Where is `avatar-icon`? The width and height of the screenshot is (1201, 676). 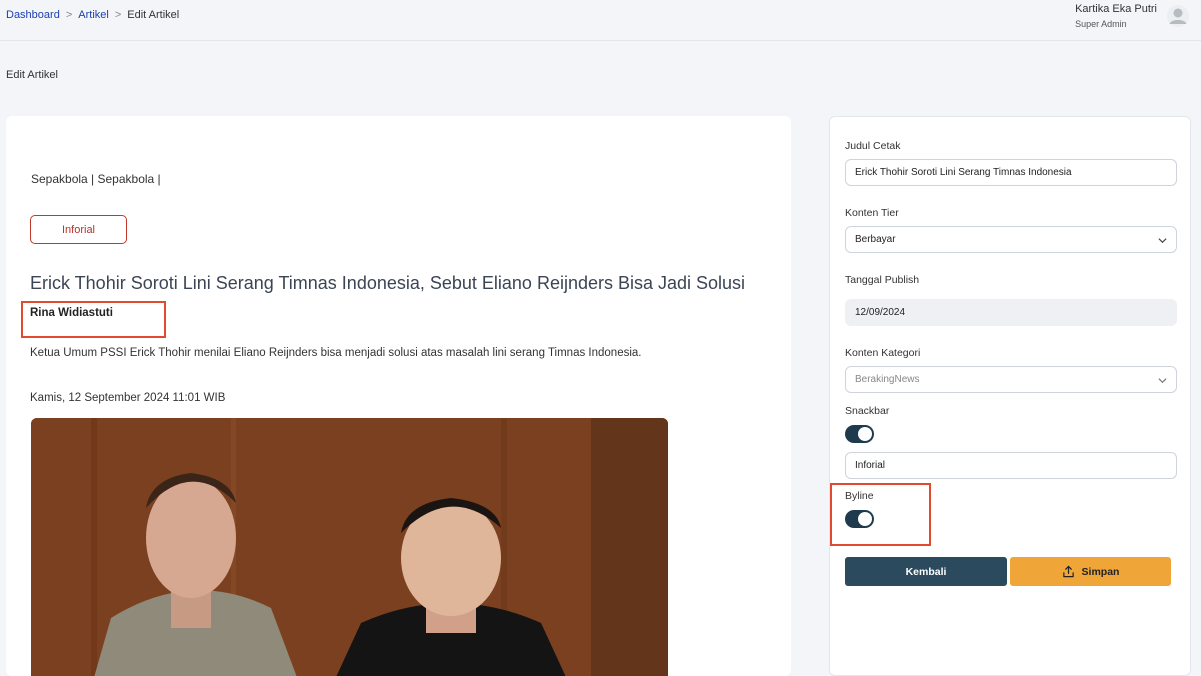
avatar-icon is located at coordinates (1178, 16).